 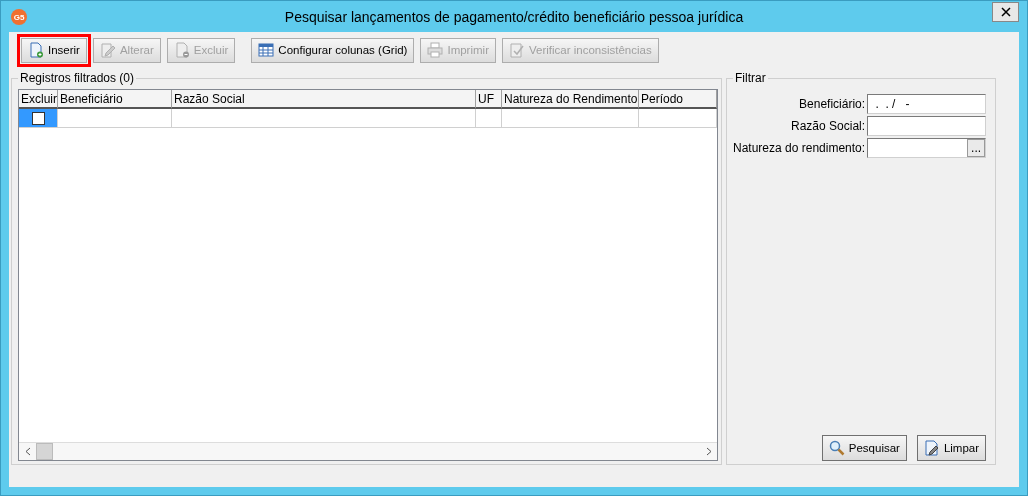 I want to click on document-remove-icon, so click(x=181, y=50).